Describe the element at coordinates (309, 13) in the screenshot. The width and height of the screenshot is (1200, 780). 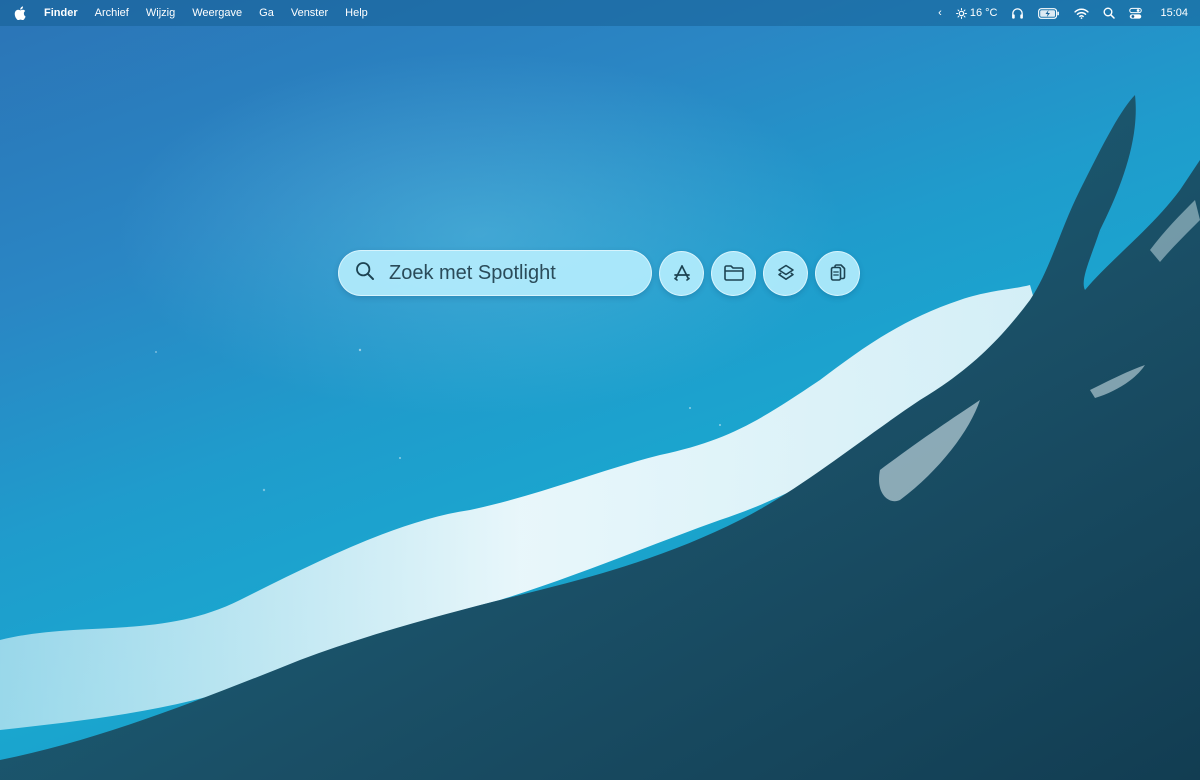
I see `menu-venster: Venster` at that location.